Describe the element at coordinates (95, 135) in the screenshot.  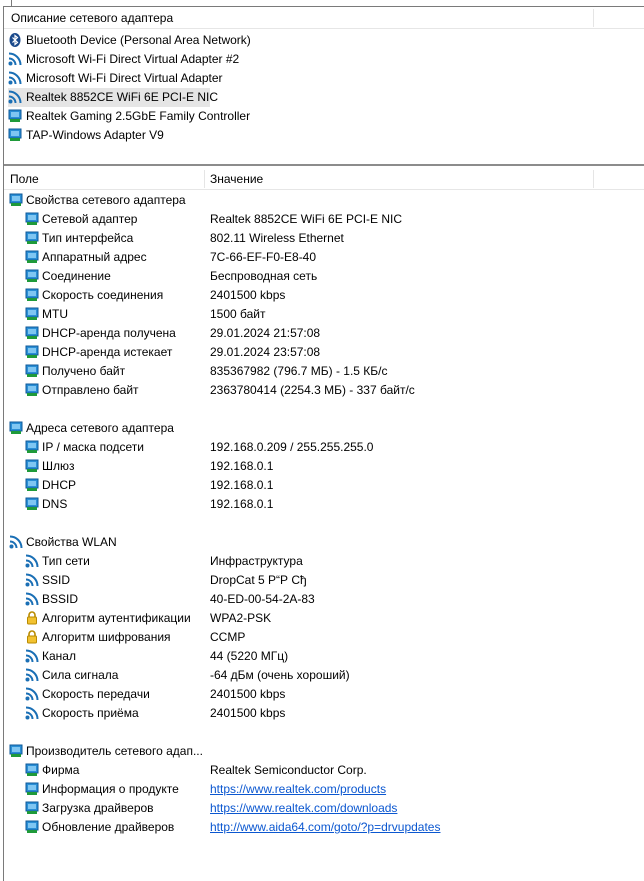
I see `adapter-item-label: TAP-Windows Adapter V9` at that location.